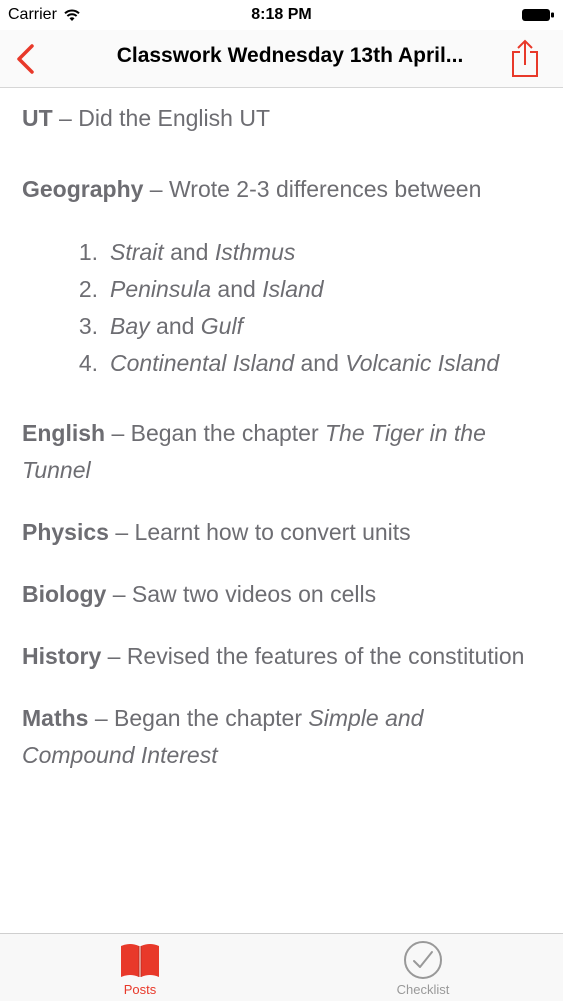 The image size is (563, 1001). Describe the element at coordinates (88, 326) in the screenshot. I see `list-number: 3.` at that location.